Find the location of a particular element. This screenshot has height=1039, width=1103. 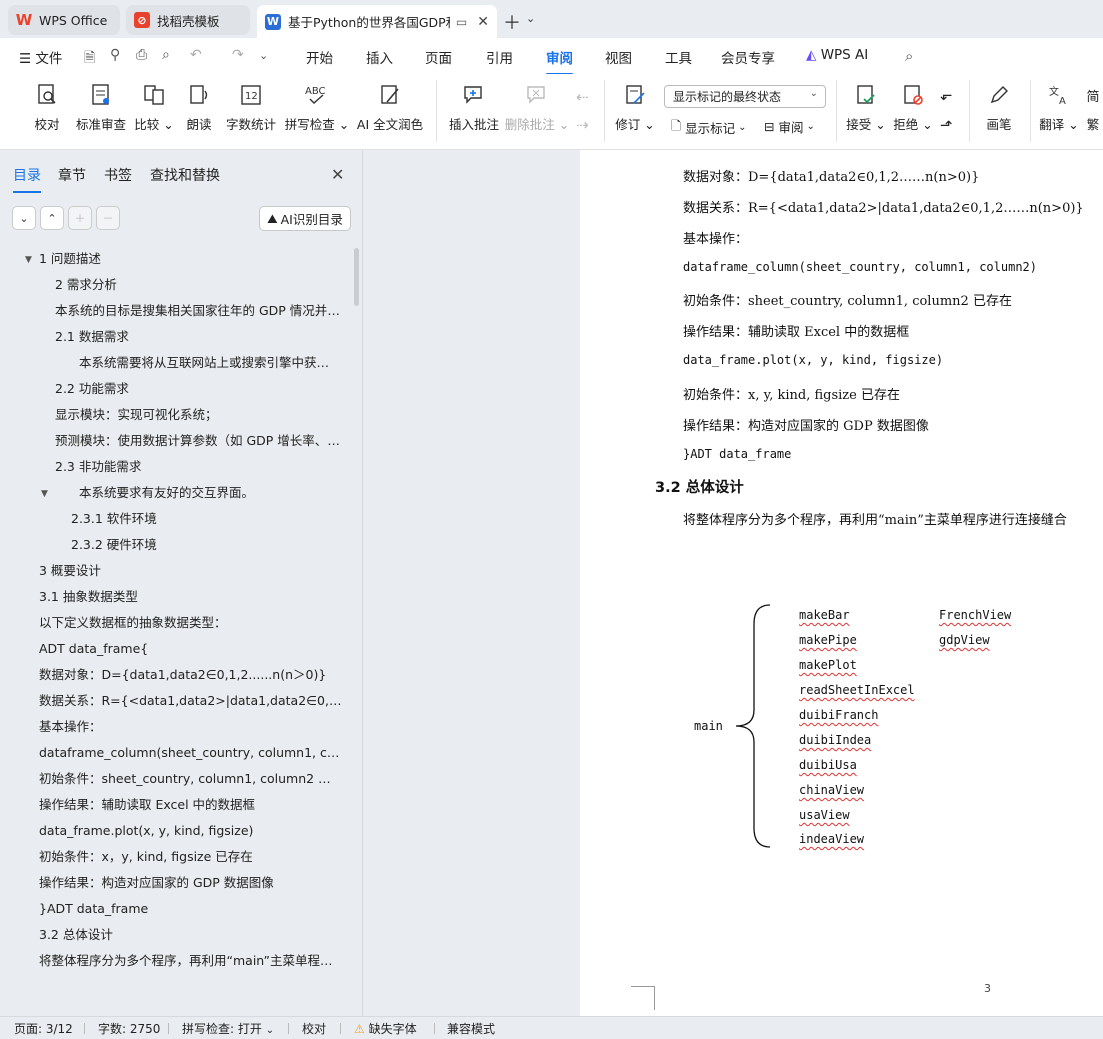

toc-item: 2.2 功能需求 is located at coordinates (197, 389).